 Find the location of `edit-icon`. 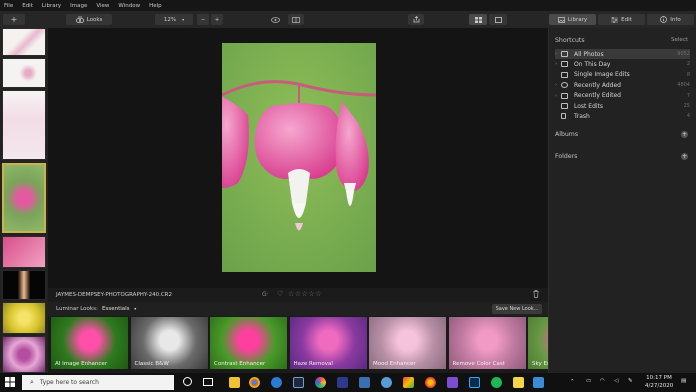

edit-icon is located at coordinates (564, 95).